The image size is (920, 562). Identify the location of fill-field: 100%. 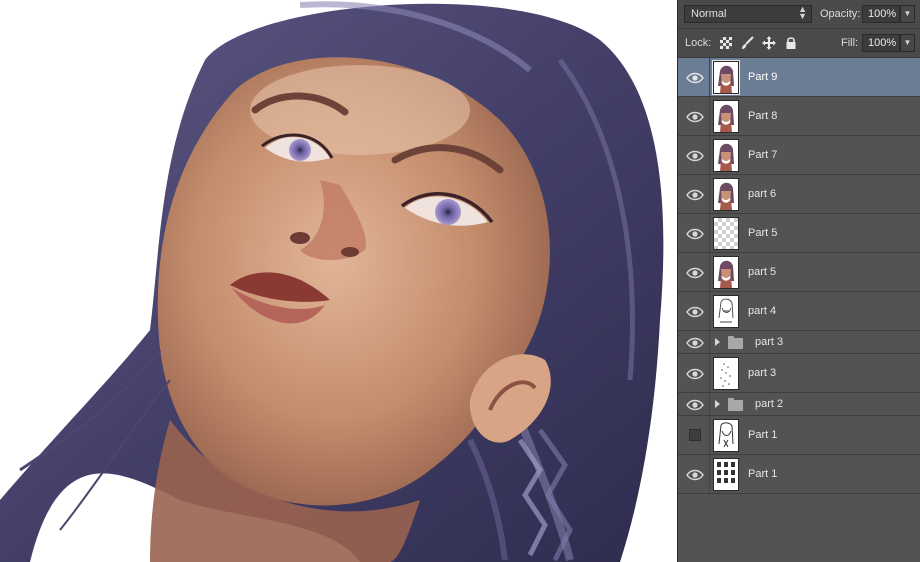
(881, 43).